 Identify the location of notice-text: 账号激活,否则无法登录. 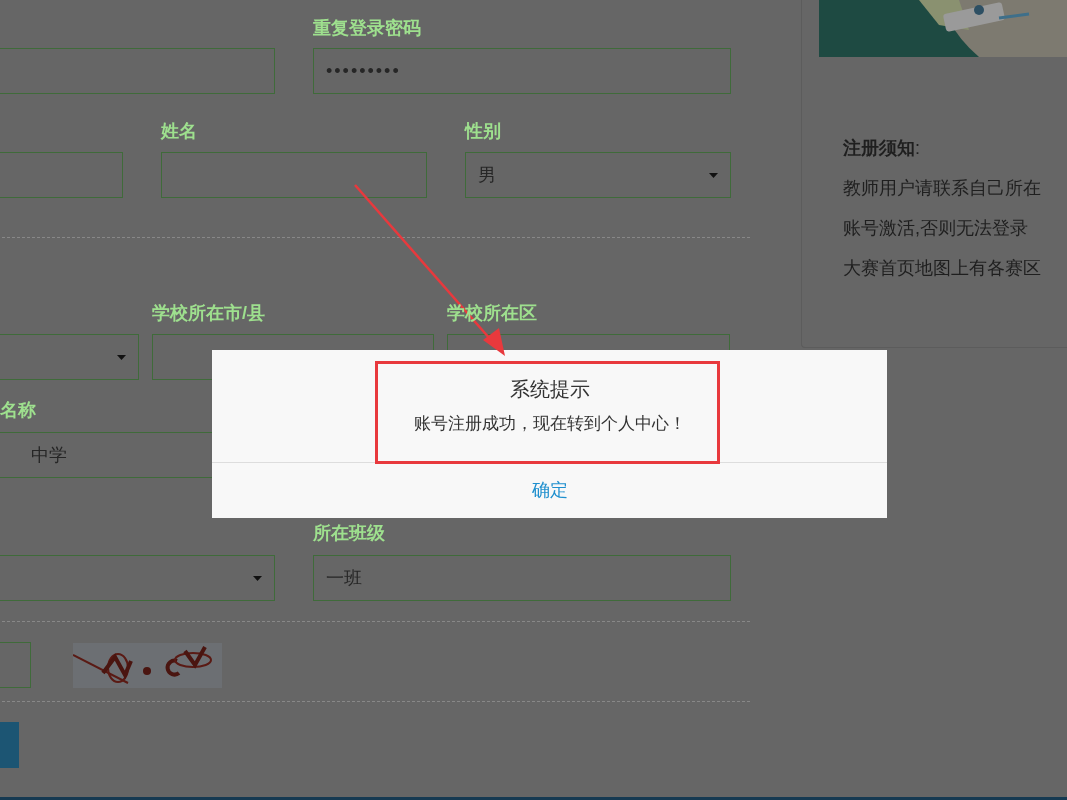
(936, 228).